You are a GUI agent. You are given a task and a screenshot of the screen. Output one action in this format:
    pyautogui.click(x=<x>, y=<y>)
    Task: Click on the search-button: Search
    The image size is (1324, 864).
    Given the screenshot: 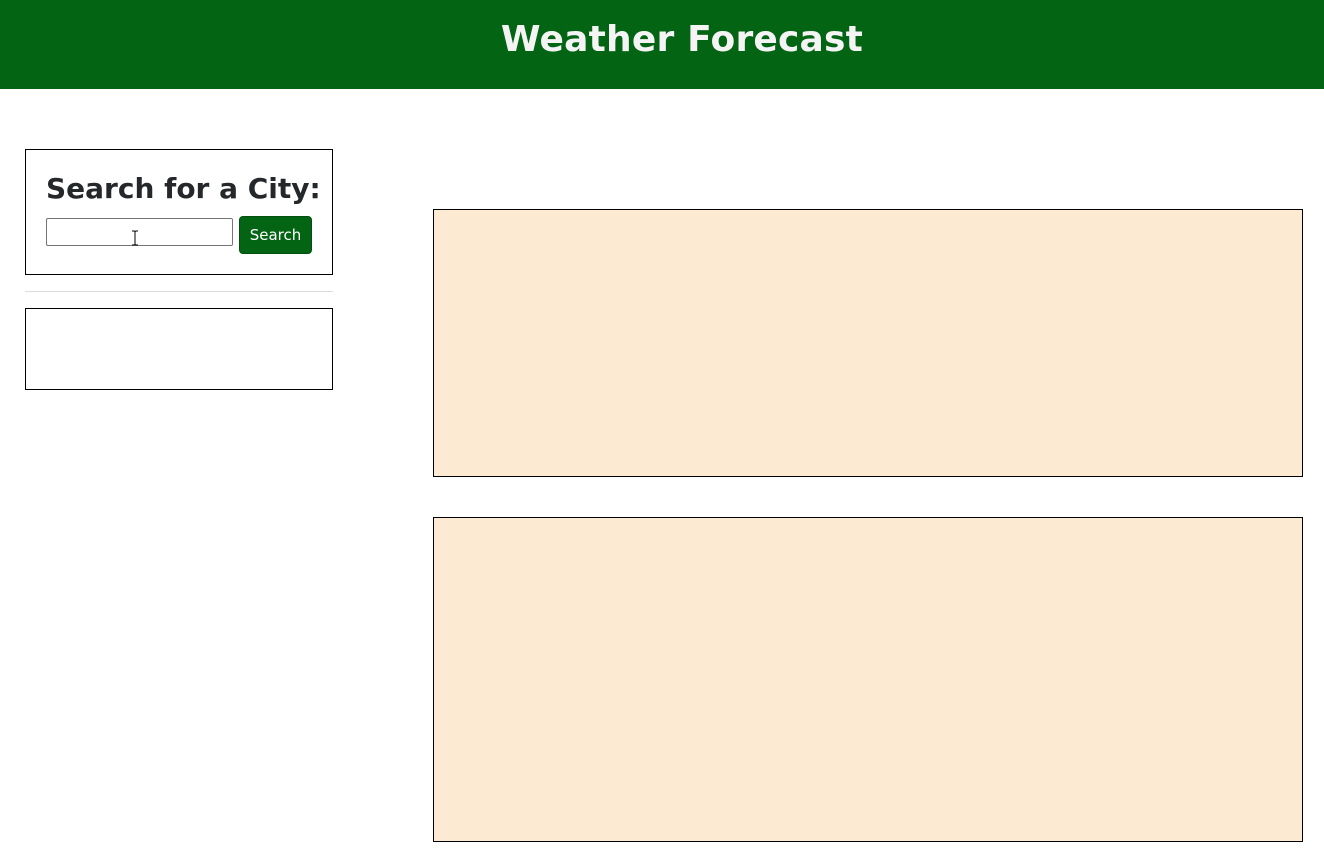 What is the action you would take?
    pyautogui.click(x=275, y=235)
    